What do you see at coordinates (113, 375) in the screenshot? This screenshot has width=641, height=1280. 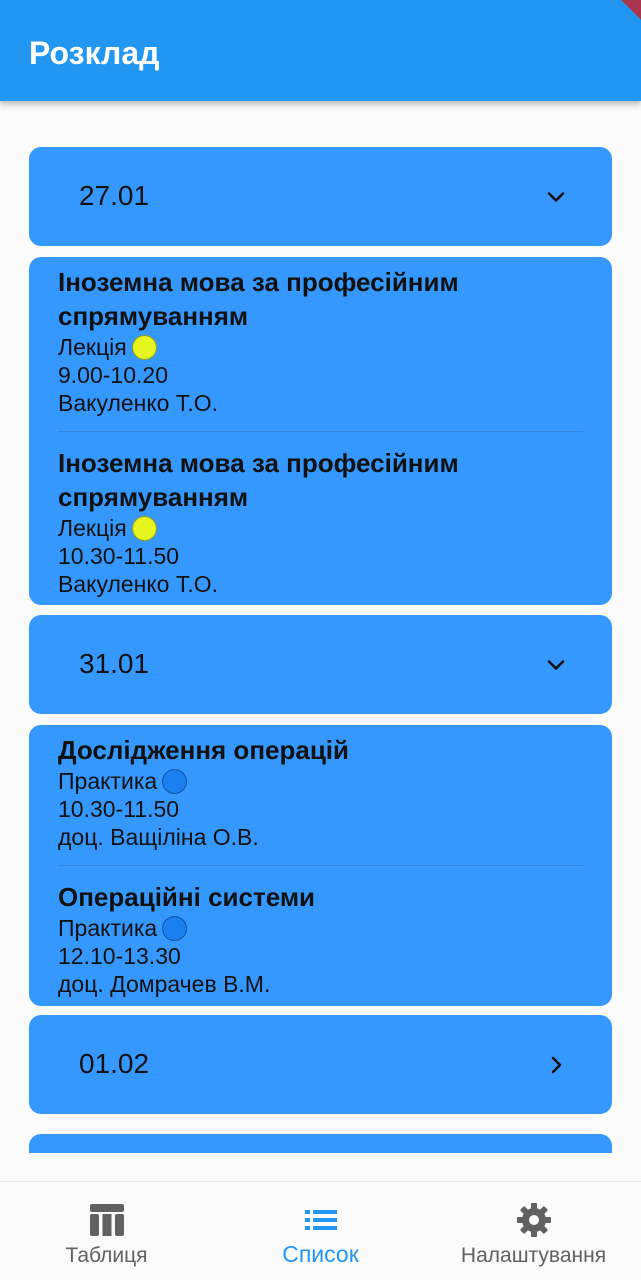 I see `lesson-time: 9.00-10.20` at bounding box center [113, 375].